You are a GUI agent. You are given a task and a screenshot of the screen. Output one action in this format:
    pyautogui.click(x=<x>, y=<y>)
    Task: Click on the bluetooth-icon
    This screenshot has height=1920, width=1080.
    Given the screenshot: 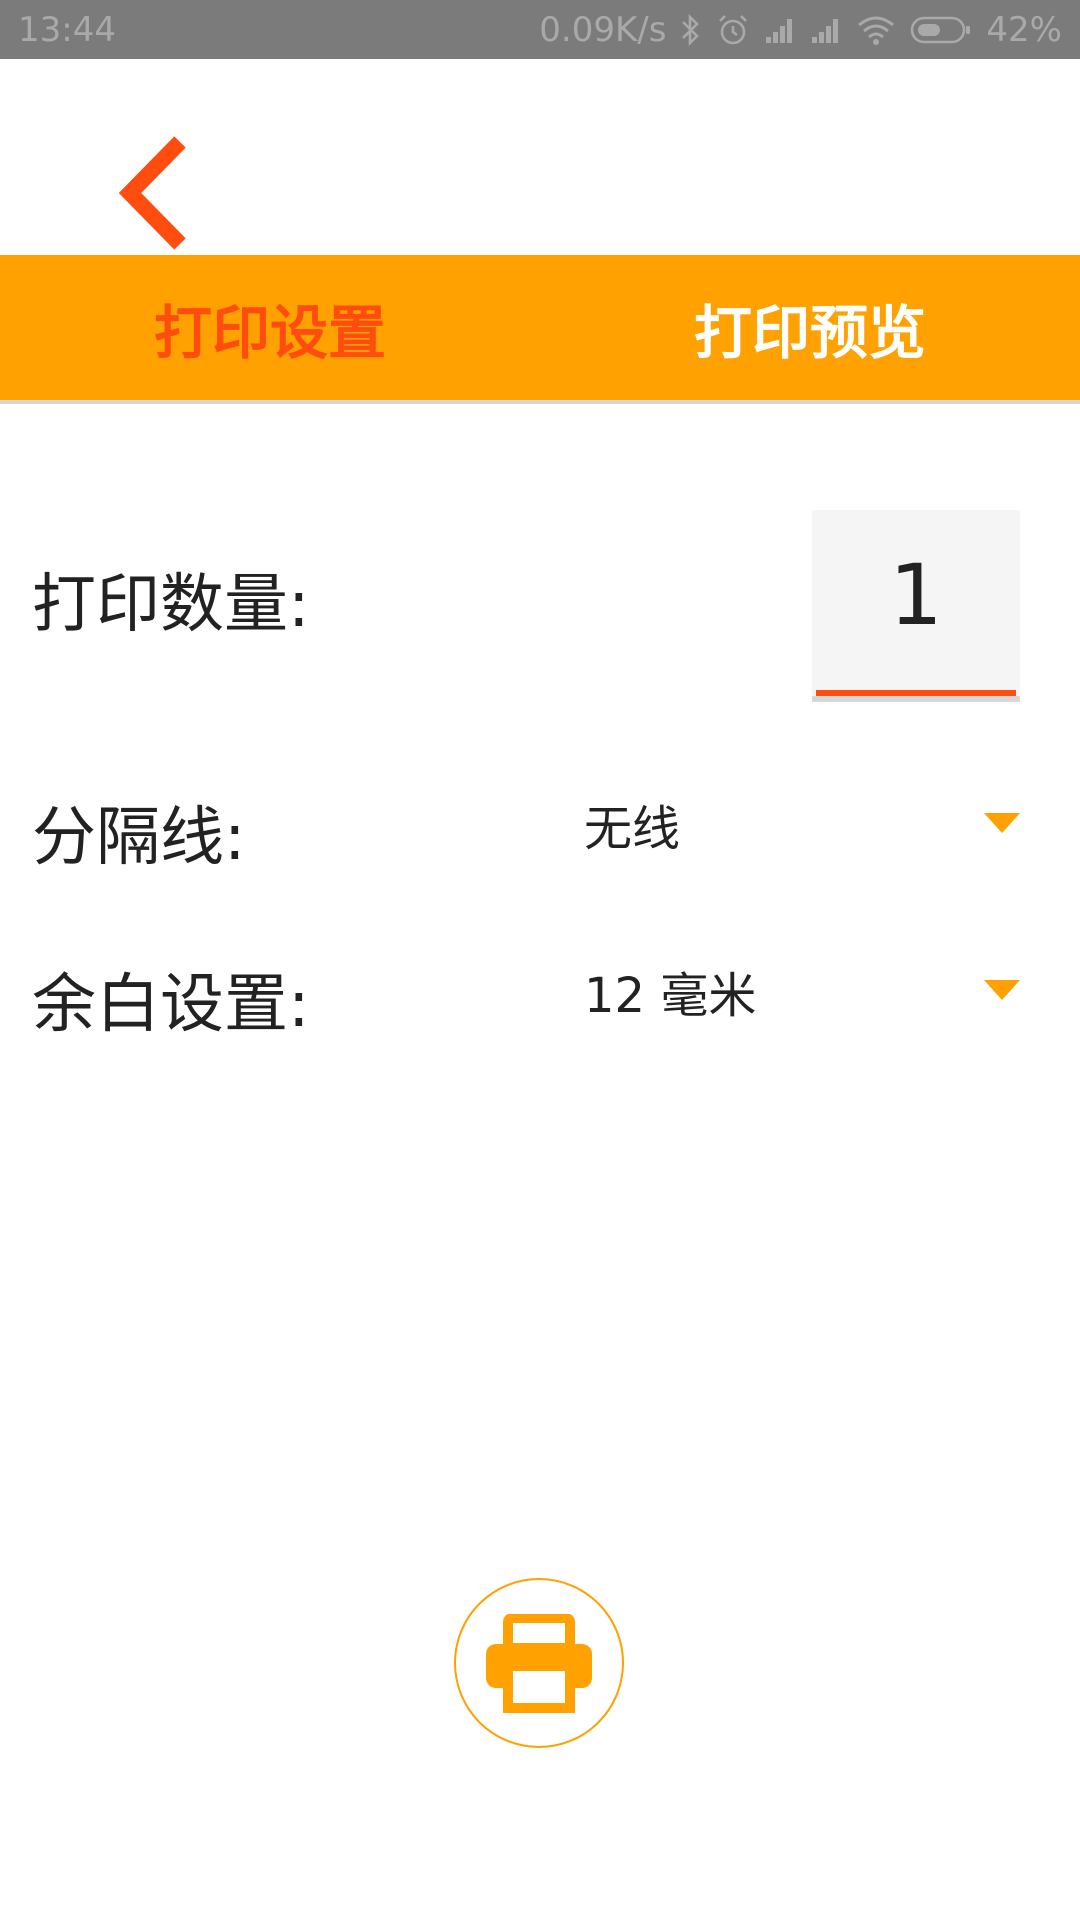 What is the action you would take?
    pyautogui.click(x=691, y=30)
    